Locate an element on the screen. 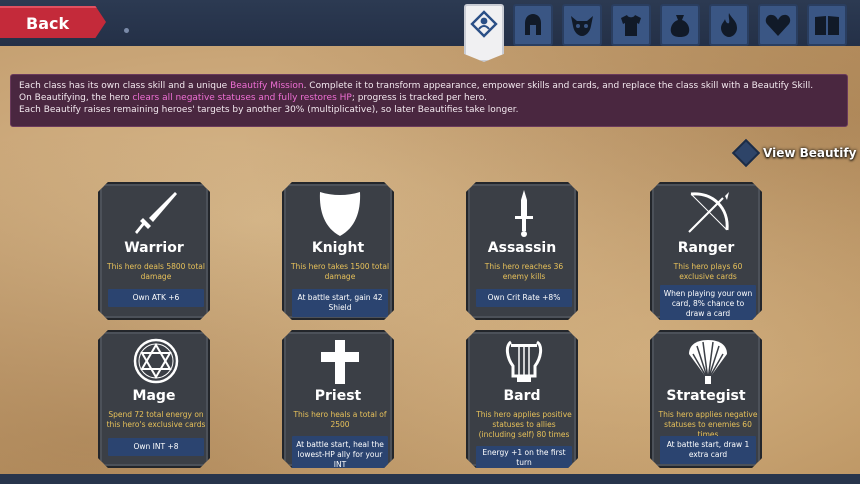 The image size is (860, 484). flame-icon is located at coordinates (729, 25).